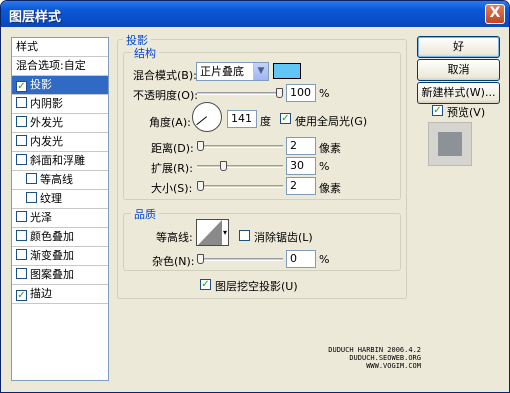  What do you see at coordinates (46, 122) in the screenshot?
I see `sidebar-item-label: 外发光` at bounding box center [46, 122].